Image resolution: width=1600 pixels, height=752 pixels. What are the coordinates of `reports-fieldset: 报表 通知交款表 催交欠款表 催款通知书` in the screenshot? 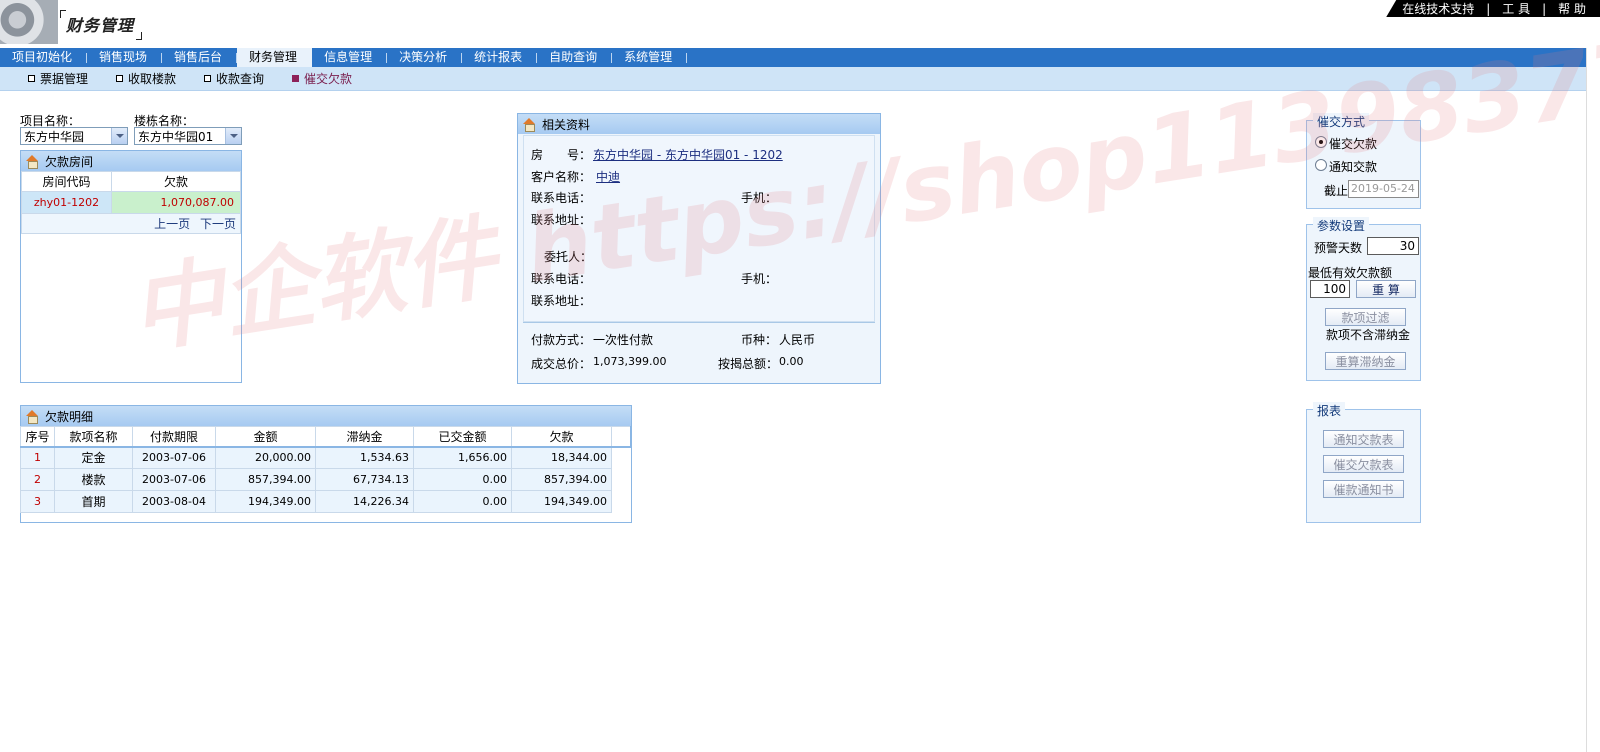 It's located at (1363, 462).